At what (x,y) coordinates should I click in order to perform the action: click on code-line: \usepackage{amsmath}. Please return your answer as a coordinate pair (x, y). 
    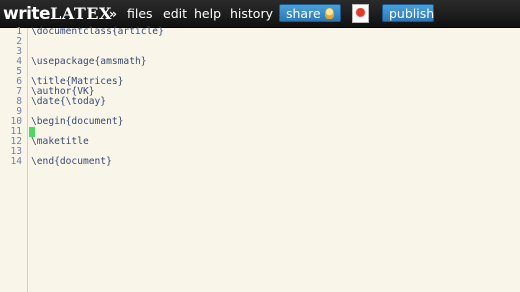
    Looking at the image, I should click on (89, 62).